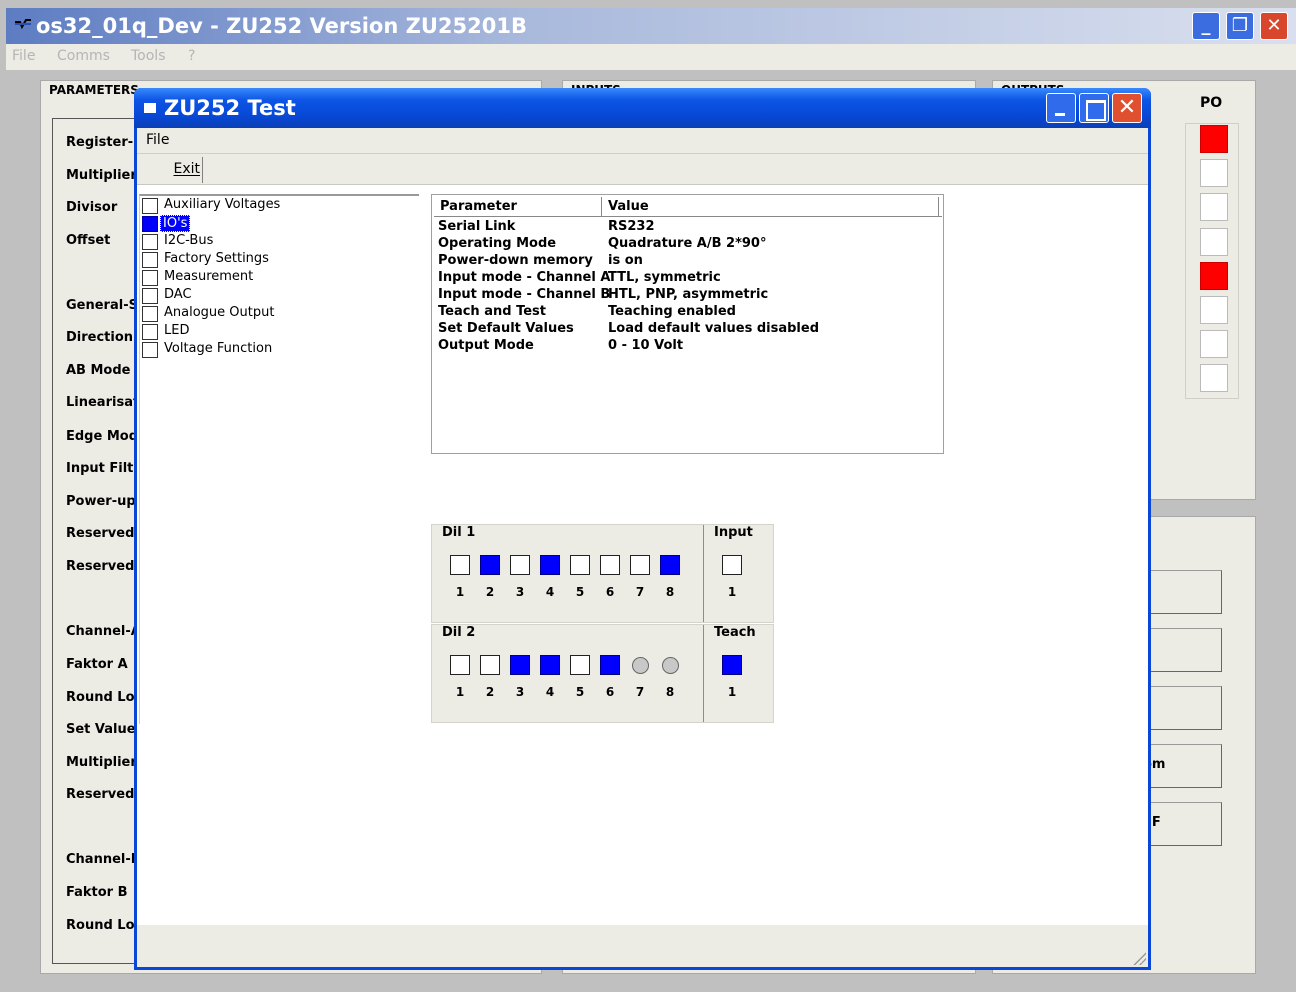 This screenshot has height=992, width=1296. What do you see at coordinates (550, 592) in the screenshot?
I see `dil-switch-number: 4` at bounding box center [550, 592].